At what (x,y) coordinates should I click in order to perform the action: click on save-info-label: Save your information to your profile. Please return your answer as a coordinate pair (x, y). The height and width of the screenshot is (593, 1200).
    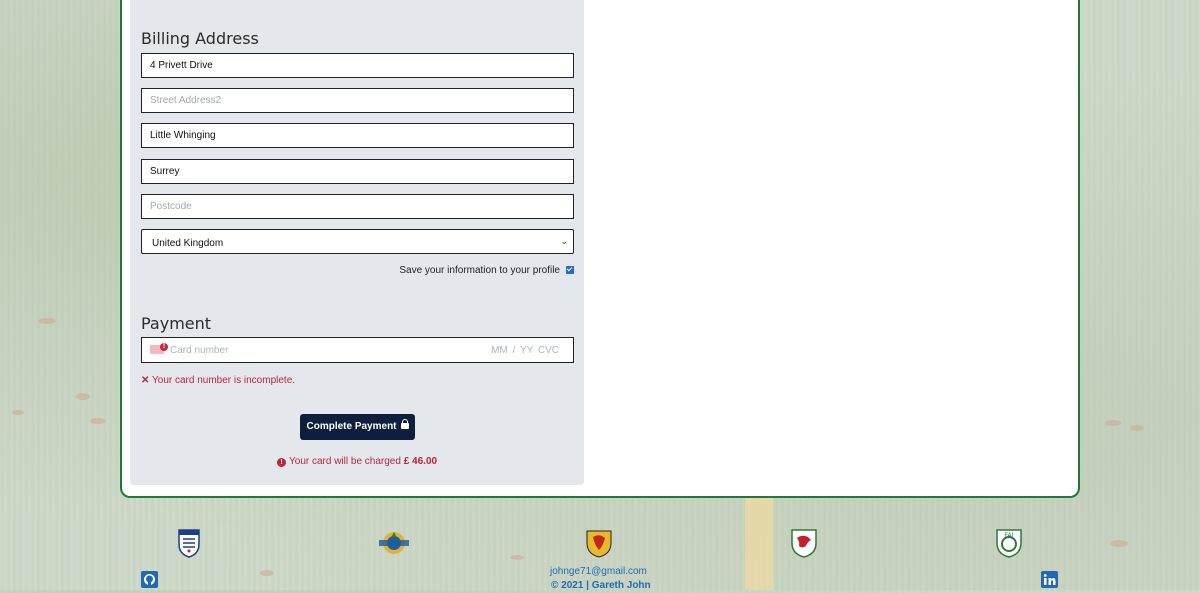
    Looking at the image, I should click on (479, 270).